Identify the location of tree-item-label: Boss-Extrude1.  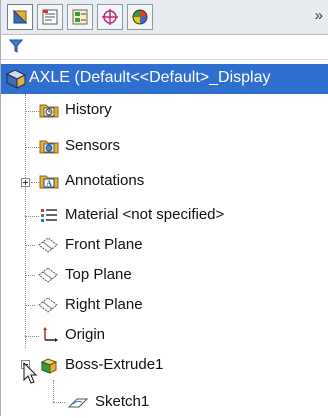
(114, 364).